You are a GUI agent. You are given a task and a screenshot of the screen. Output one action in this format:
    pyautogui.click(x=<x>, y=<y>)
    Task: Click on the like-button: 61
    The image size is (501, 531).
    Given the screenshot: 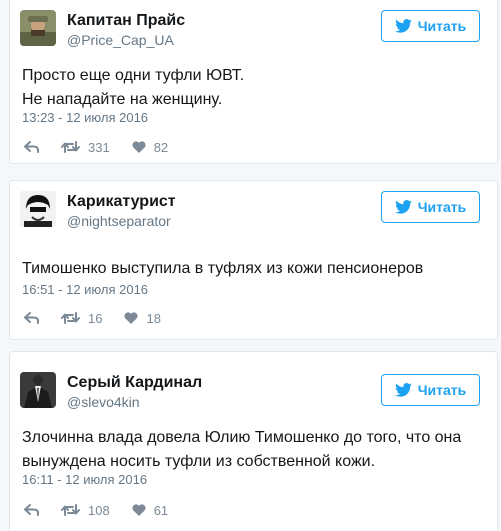 What is the action you would take?
    pyautogui.click(x=150, y=510)
    